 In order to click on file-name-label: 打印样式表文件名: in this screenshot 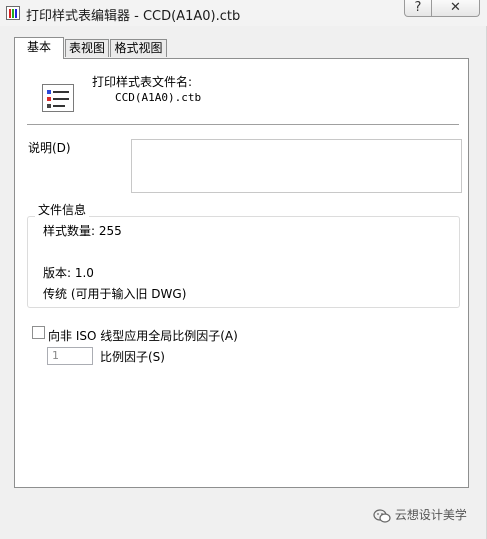, I will do `click(142, 82)`.